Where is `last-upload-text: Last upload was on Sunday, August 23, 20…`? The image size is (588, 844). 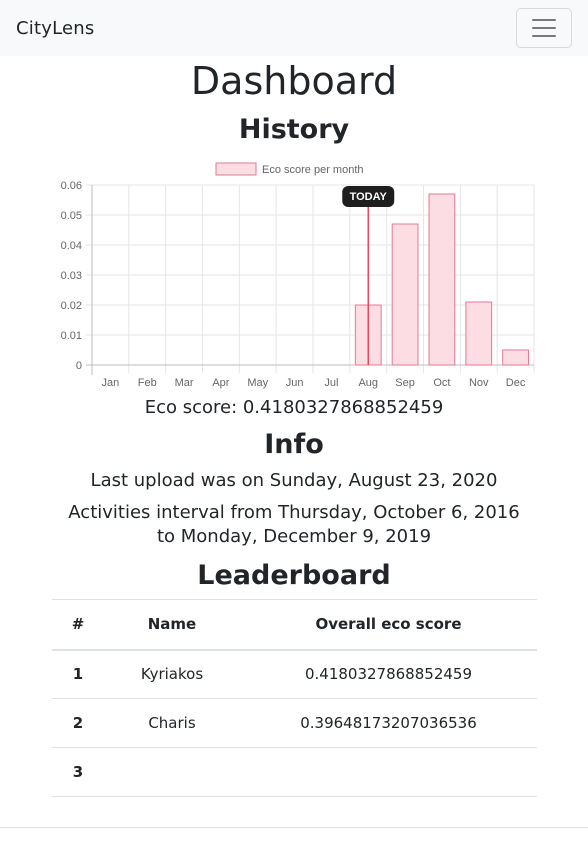
last-upload-text: Last upload was on Sunday, August 23, 20… is located at coordinates (294, 480).